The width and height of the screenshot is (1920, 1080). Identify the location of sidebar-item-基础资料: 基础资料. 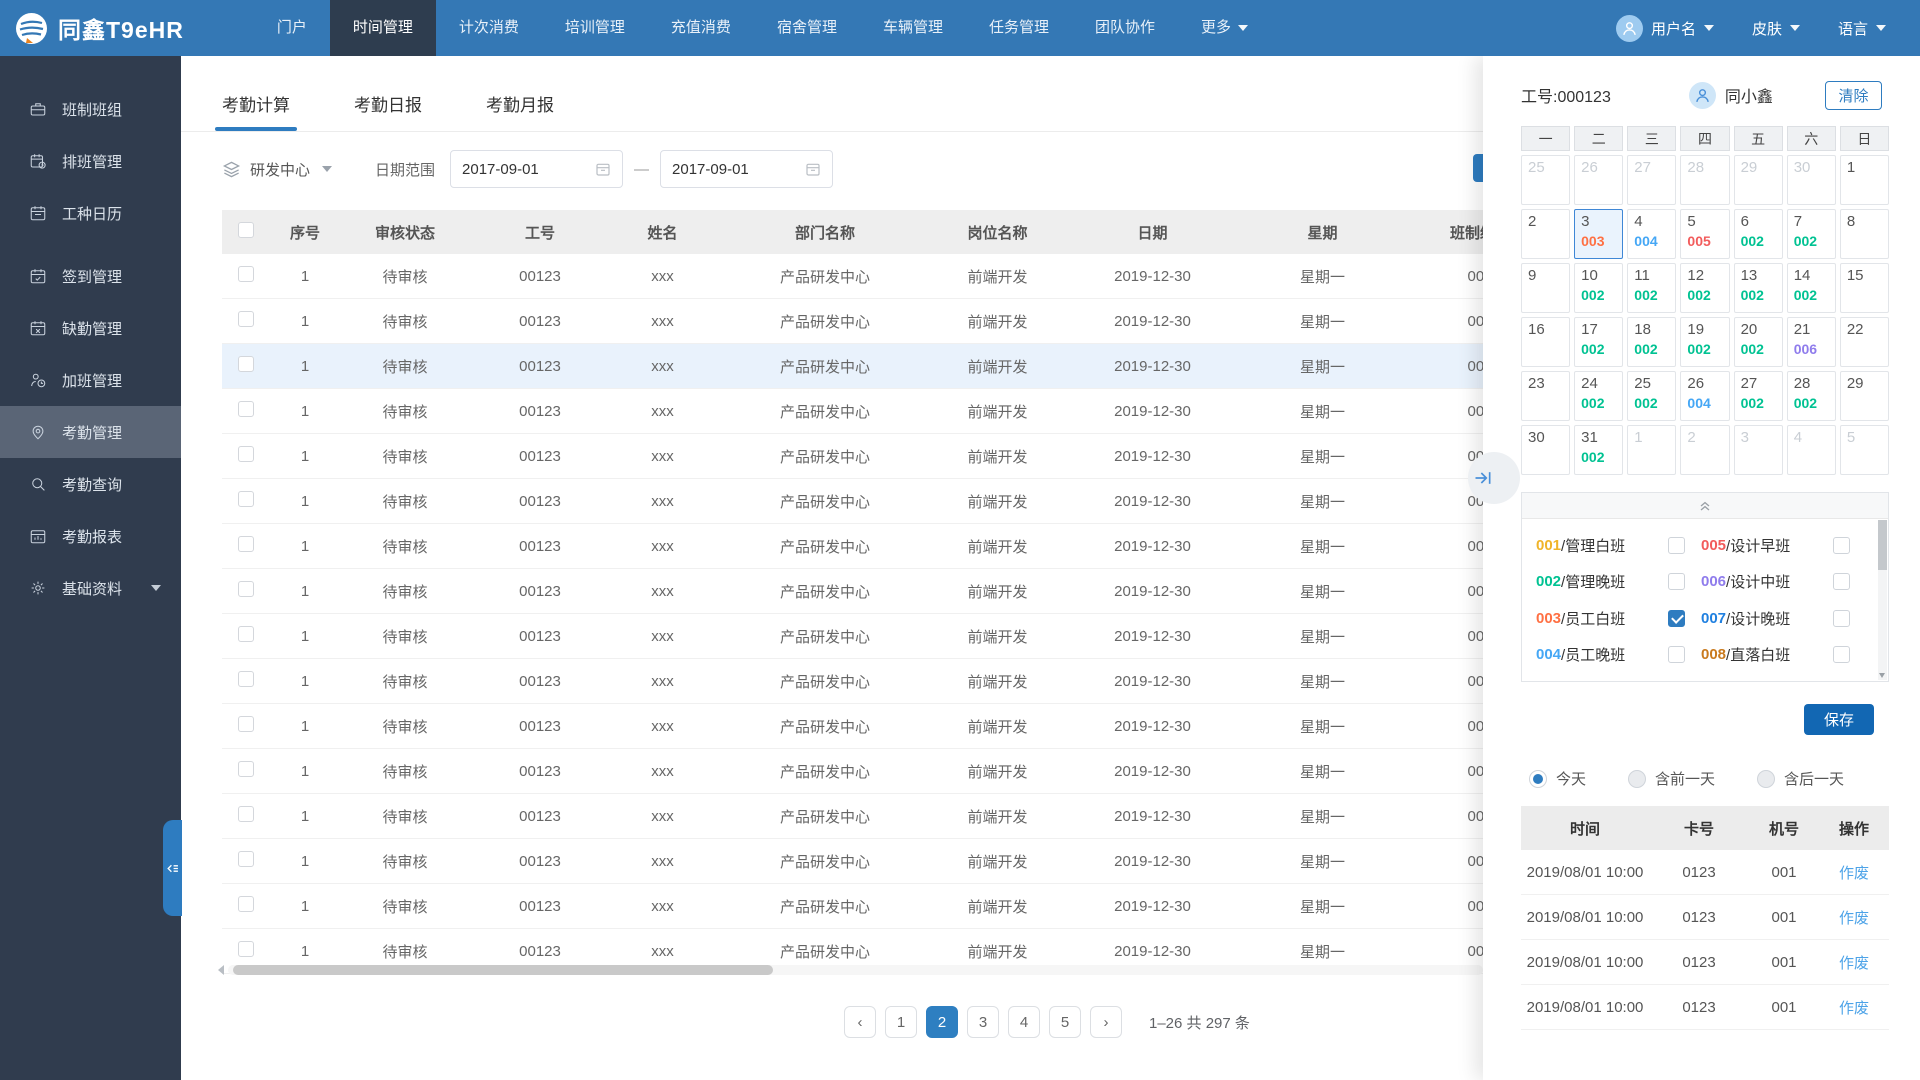
(90, 588).